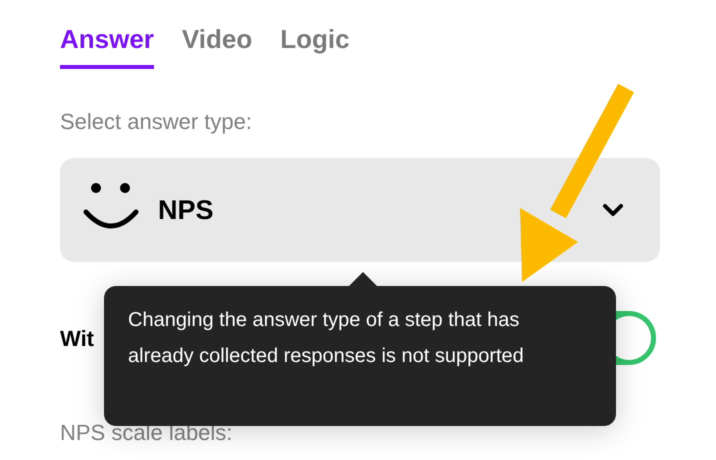  I want to click on toggle-label: Wit, so click(77, 338).